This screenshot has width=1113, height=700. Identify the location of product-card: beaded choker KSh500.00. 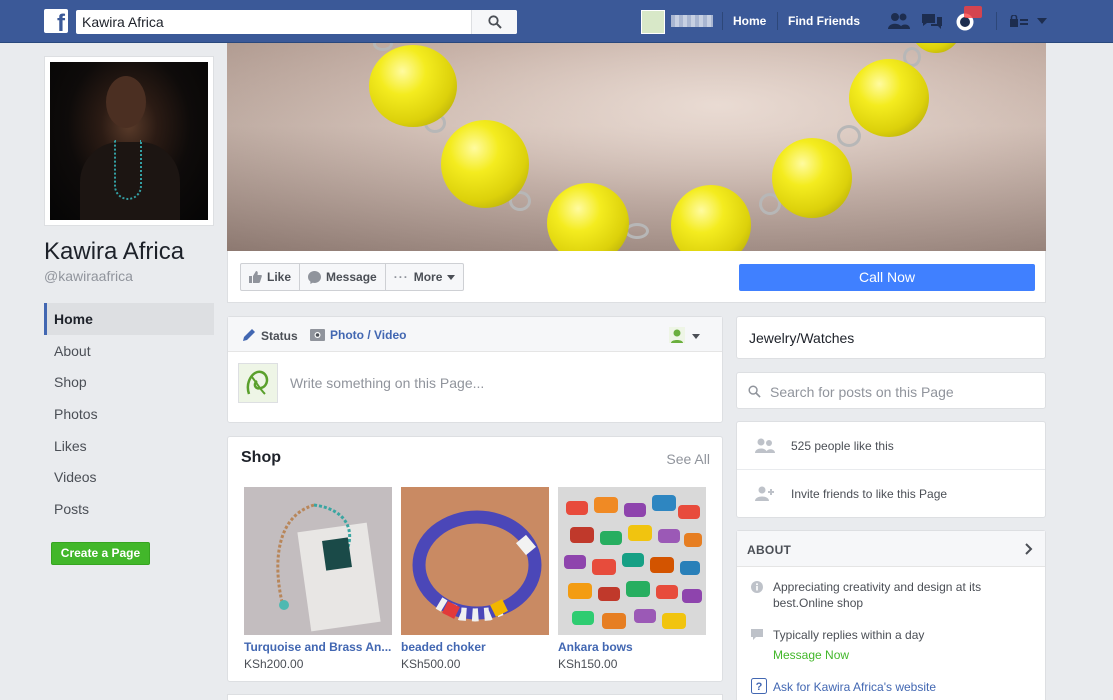
(475, 579).